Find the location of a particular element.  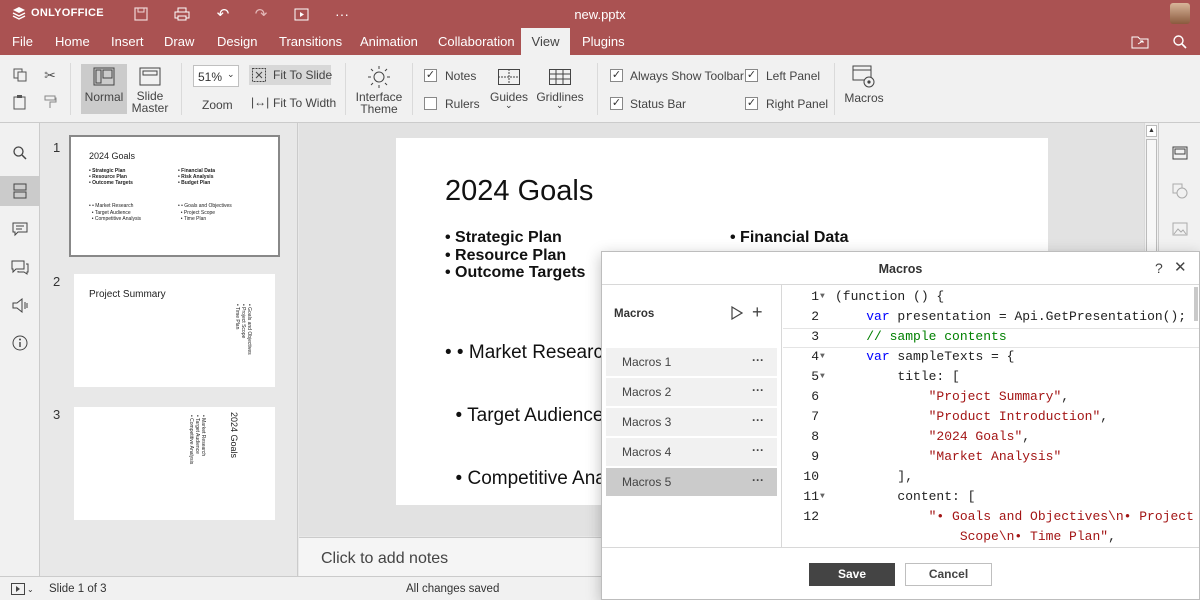

slide-number: 1 is located at coordinates (57, 147).